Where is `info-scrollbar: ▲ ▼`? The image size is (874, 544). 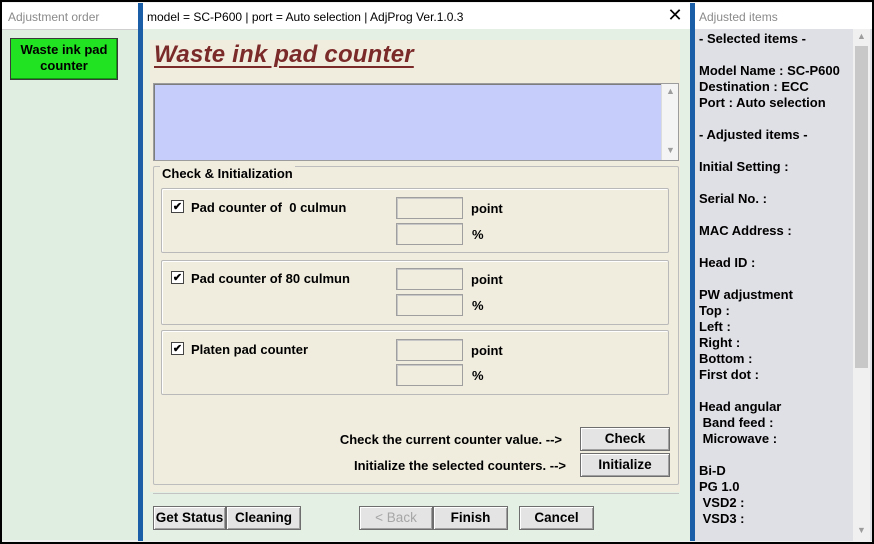
info-scrollbar: ▲ ▼ is located at coordinates (669, 122).